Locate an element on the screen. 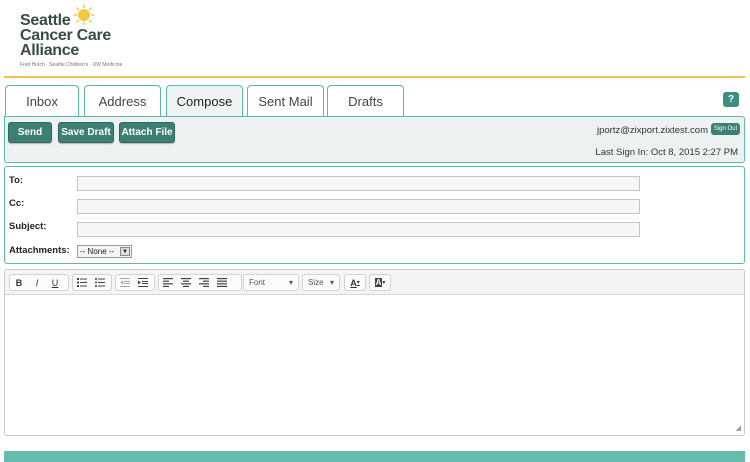  attachments-label: Attachments: is located at coordinates (39, 250).